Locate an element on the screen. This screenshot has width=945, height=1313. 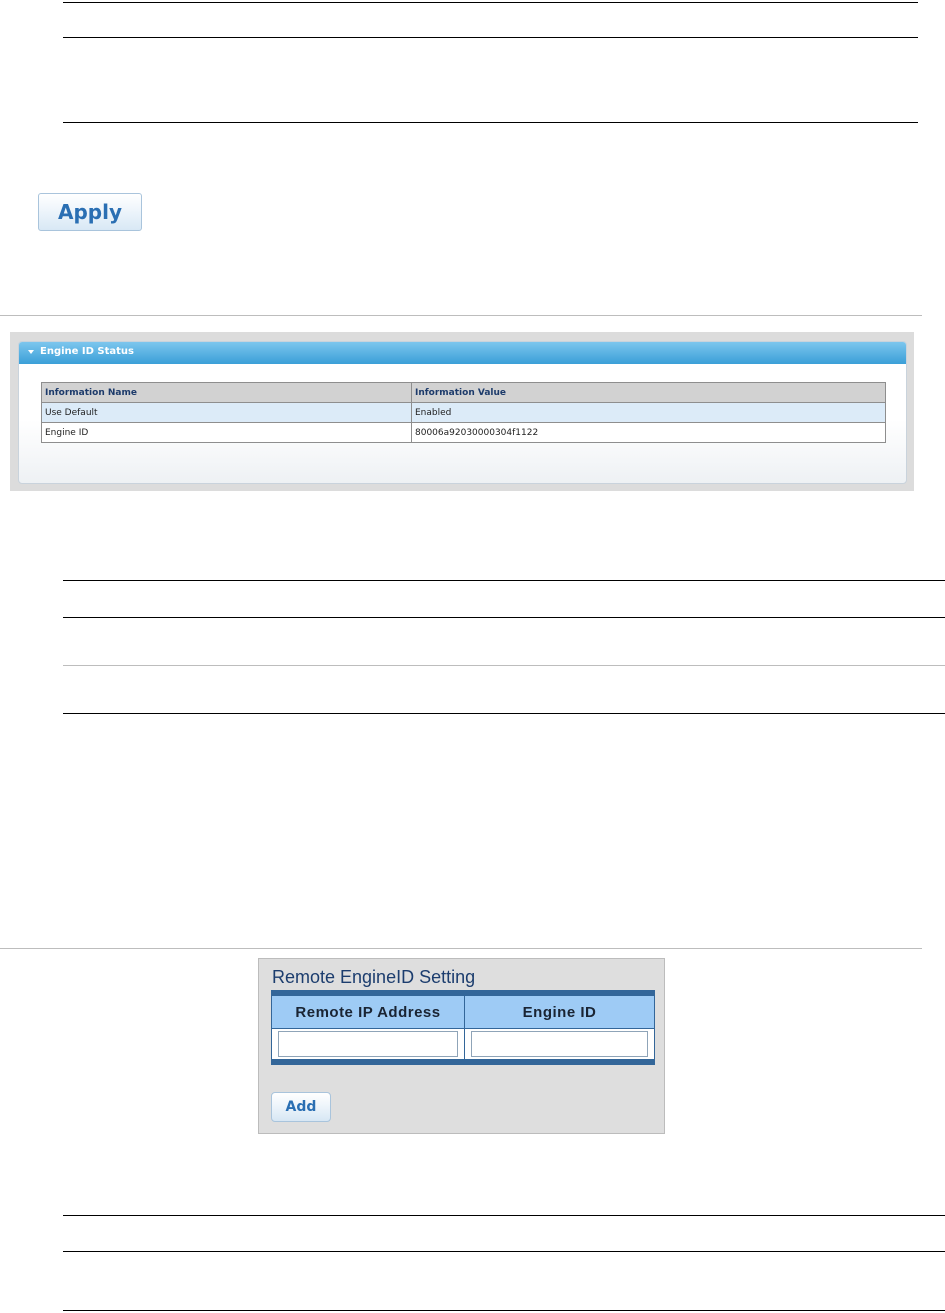
information-name-cell: Use Default is located at coordinates (226, 412).